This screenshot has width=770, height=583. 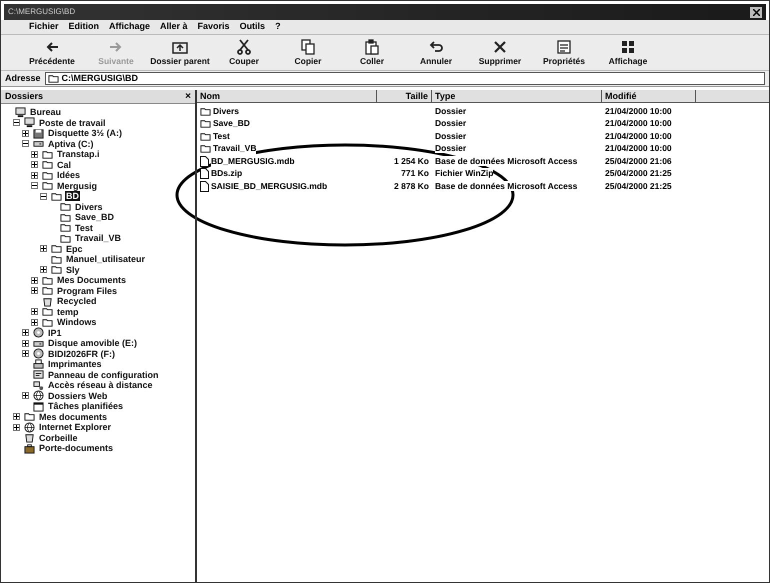 I want to click on file-name: BD_MERGUSIG.mdb, so click(x=253, y=161).